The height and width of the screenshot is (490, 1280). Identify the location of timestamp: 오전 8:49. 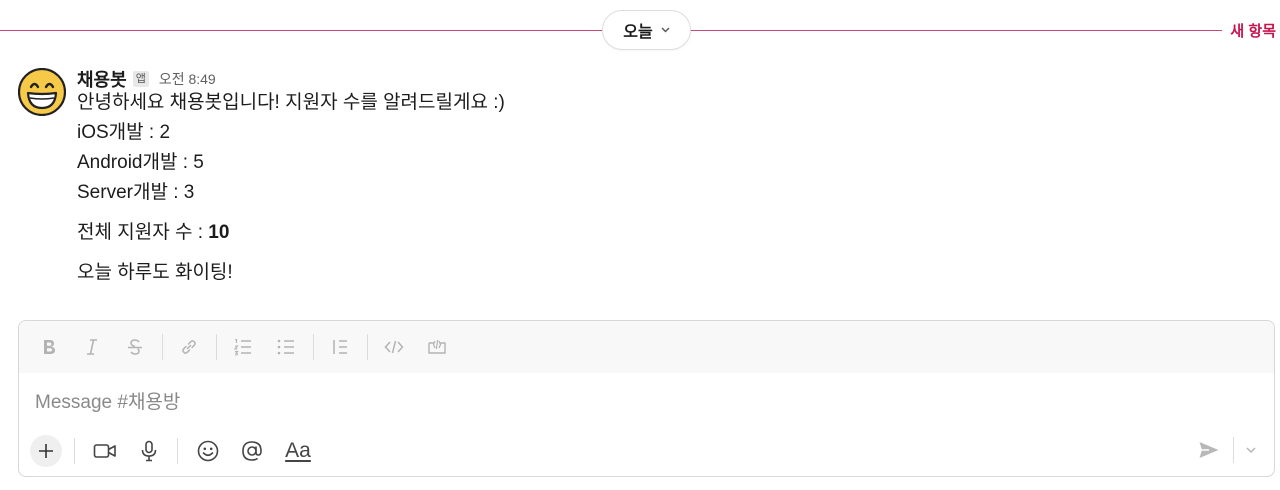
(187, 79).